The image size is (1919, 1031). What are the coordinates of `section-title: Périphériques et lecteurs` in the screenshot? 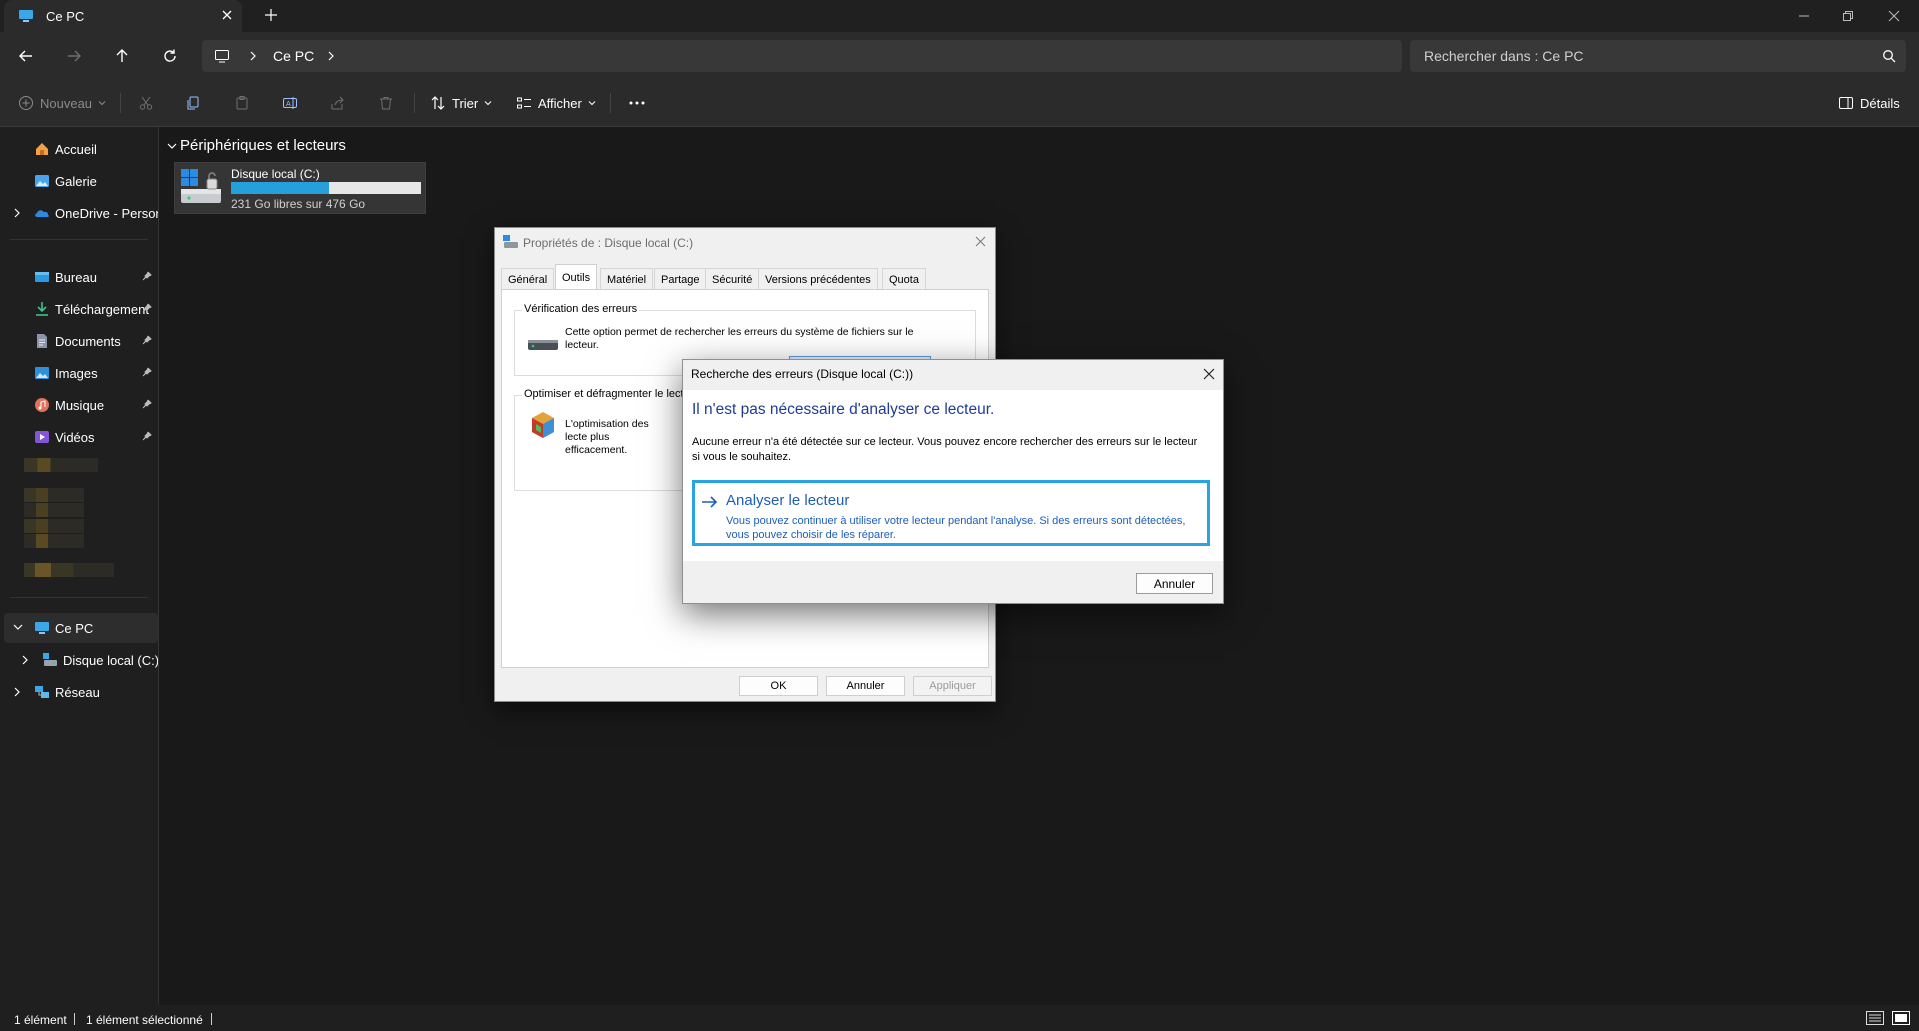 It's located at (263, 145).